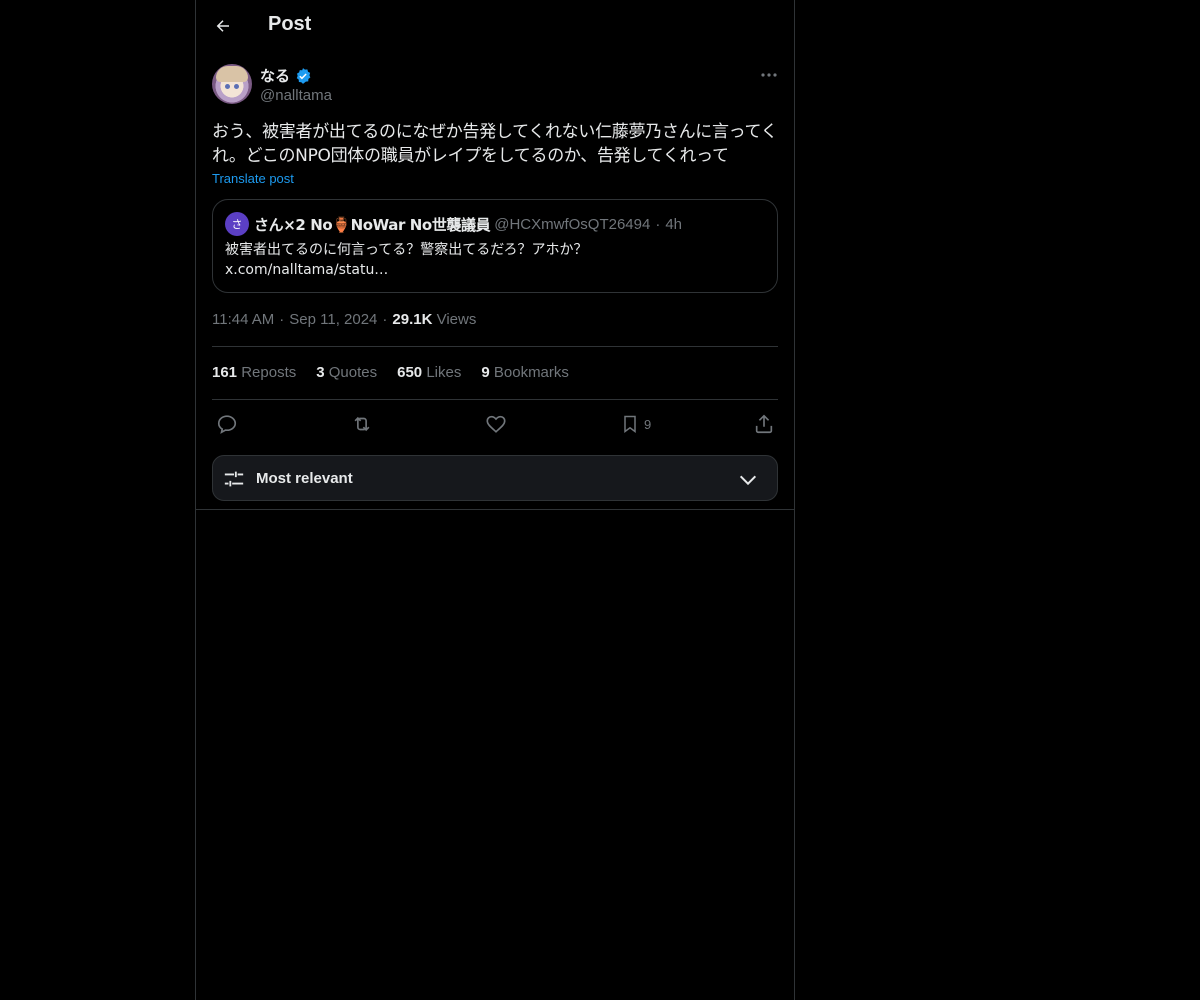  Describe the element at coordinates (254, 372) in the screenshot. I see `reposts-stat: 161 Reposts` at that location.